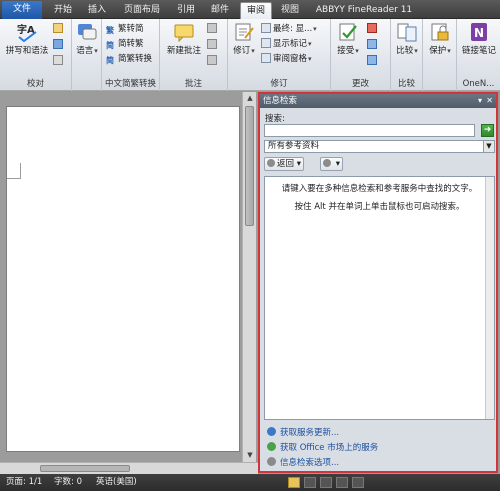  I want to click on word-count-button, so click(59, 61).